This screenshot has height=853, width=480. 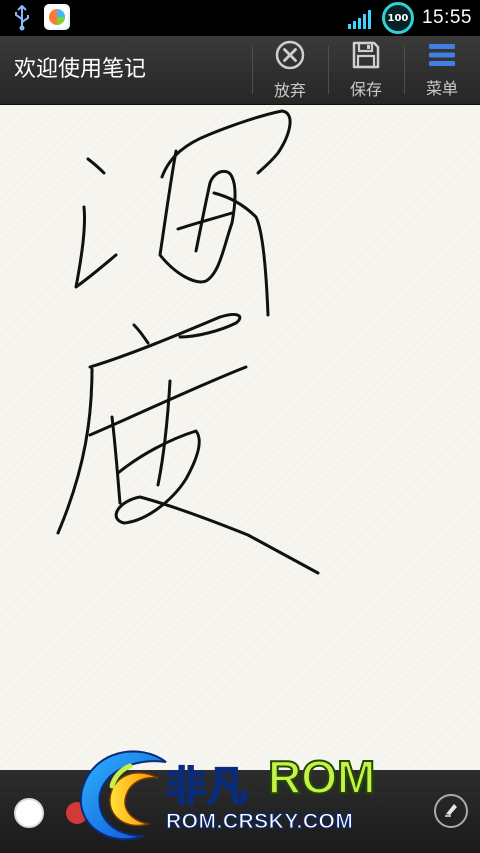 I want to click on action-bar: 欢迎使用笔记 放弃 保存 菜单, so click(x=240, y=70).